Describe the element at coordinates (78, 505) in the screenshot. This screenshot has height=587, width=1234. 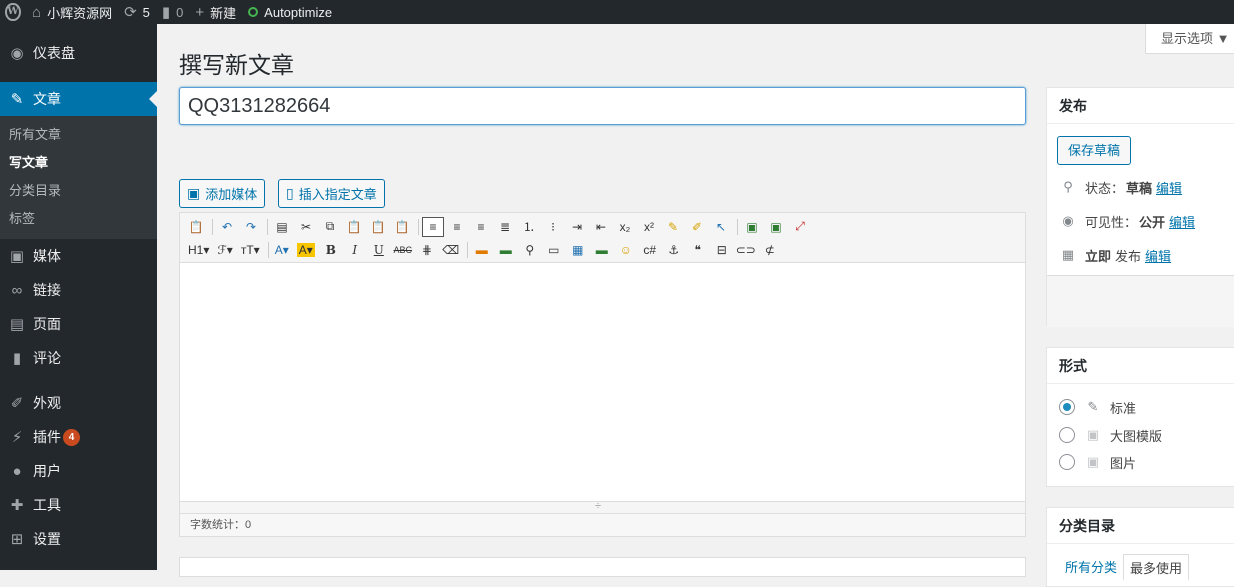
I see `sidebar-item-tools: ✚ 工具` at that location.